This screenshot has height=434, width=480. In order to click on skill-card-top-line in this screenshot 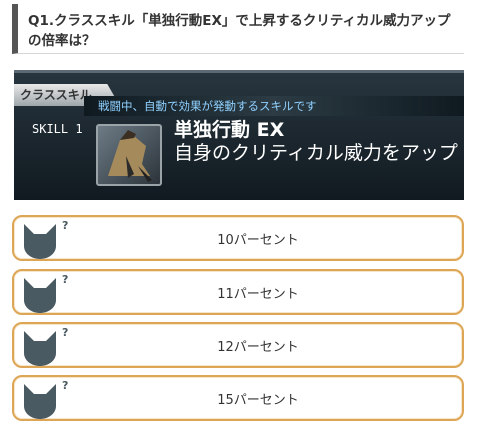, I will do `click(239, 71)`.